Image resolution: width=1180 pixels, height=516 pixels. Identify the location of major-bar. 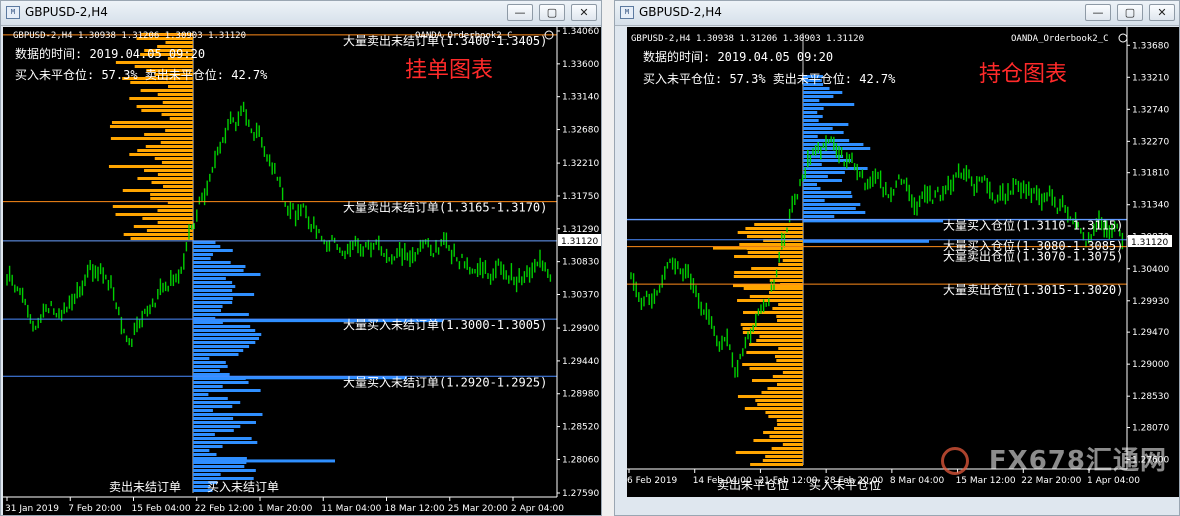
(264, 461).